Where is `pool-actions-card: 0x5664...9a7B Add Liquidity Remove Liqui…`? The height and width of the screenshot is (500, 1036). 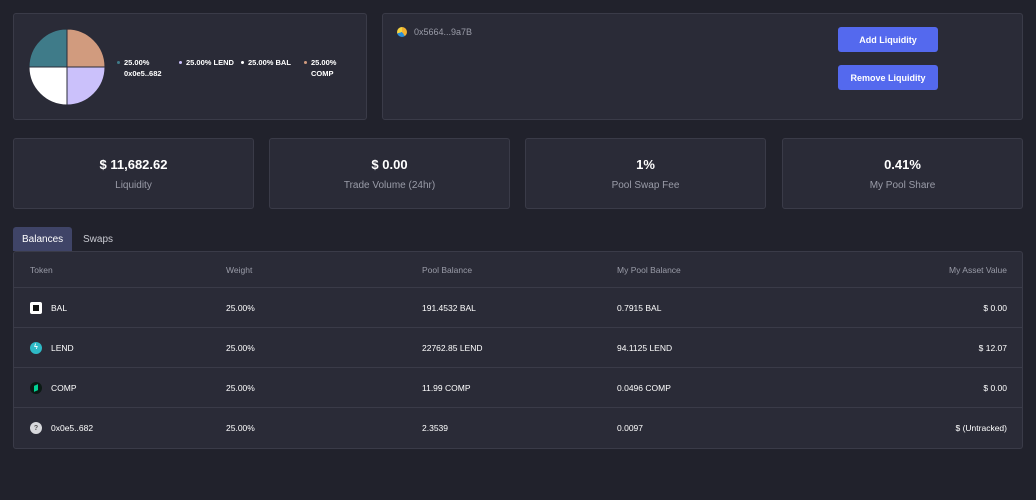 pool-actions-card: 0x5664...9a7B Add Liquidity Remove Liqui… is located at coordinates (702, 66).